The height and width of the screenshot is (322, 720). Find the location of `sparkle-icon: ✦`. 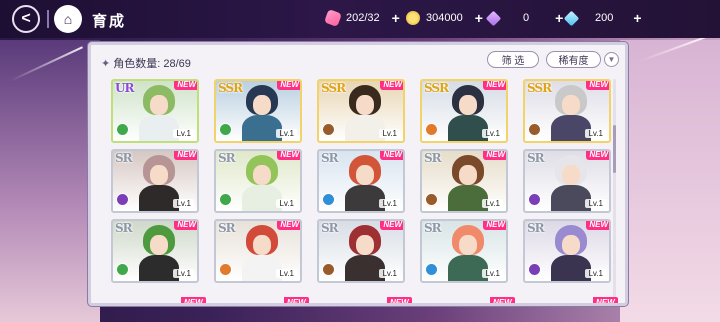

sparkle-icon: ✦ is located at coordinates (106, 64).